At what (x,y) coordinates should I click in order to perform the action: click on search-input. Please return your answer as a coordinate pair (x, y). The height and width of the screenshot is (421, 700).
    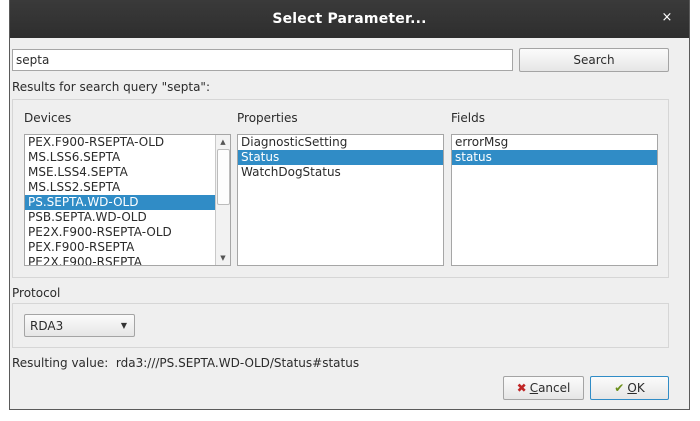
    Looking at the image, I should click on (262, 60).